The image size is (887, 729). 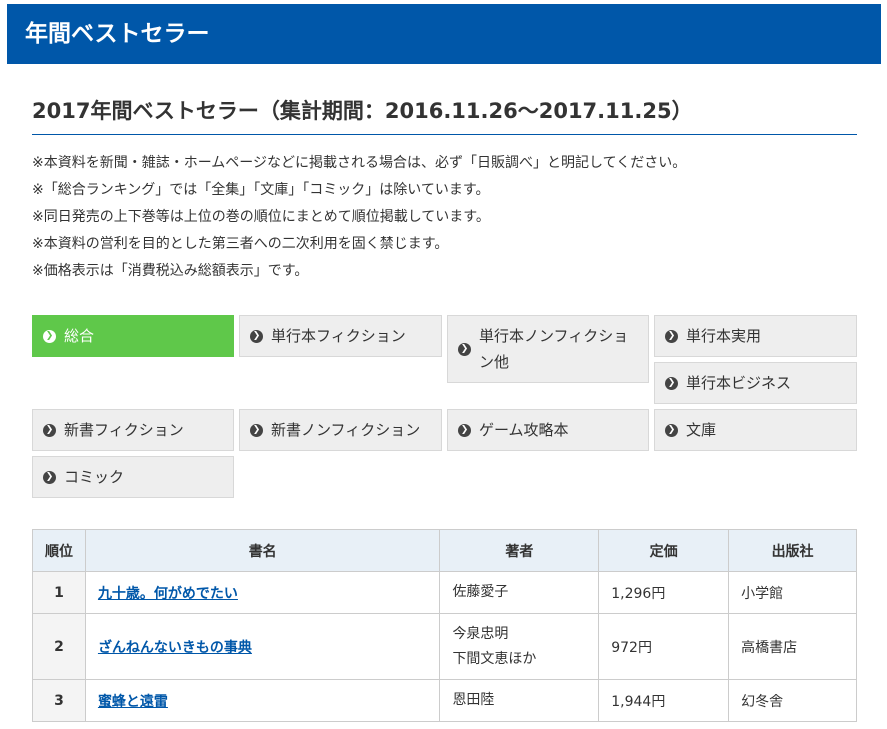 I want to click on note-item: ※同日発売の上下巻等は上位の巻の順位にまとめて順位掲載しています。, so click(x=261, y=217).